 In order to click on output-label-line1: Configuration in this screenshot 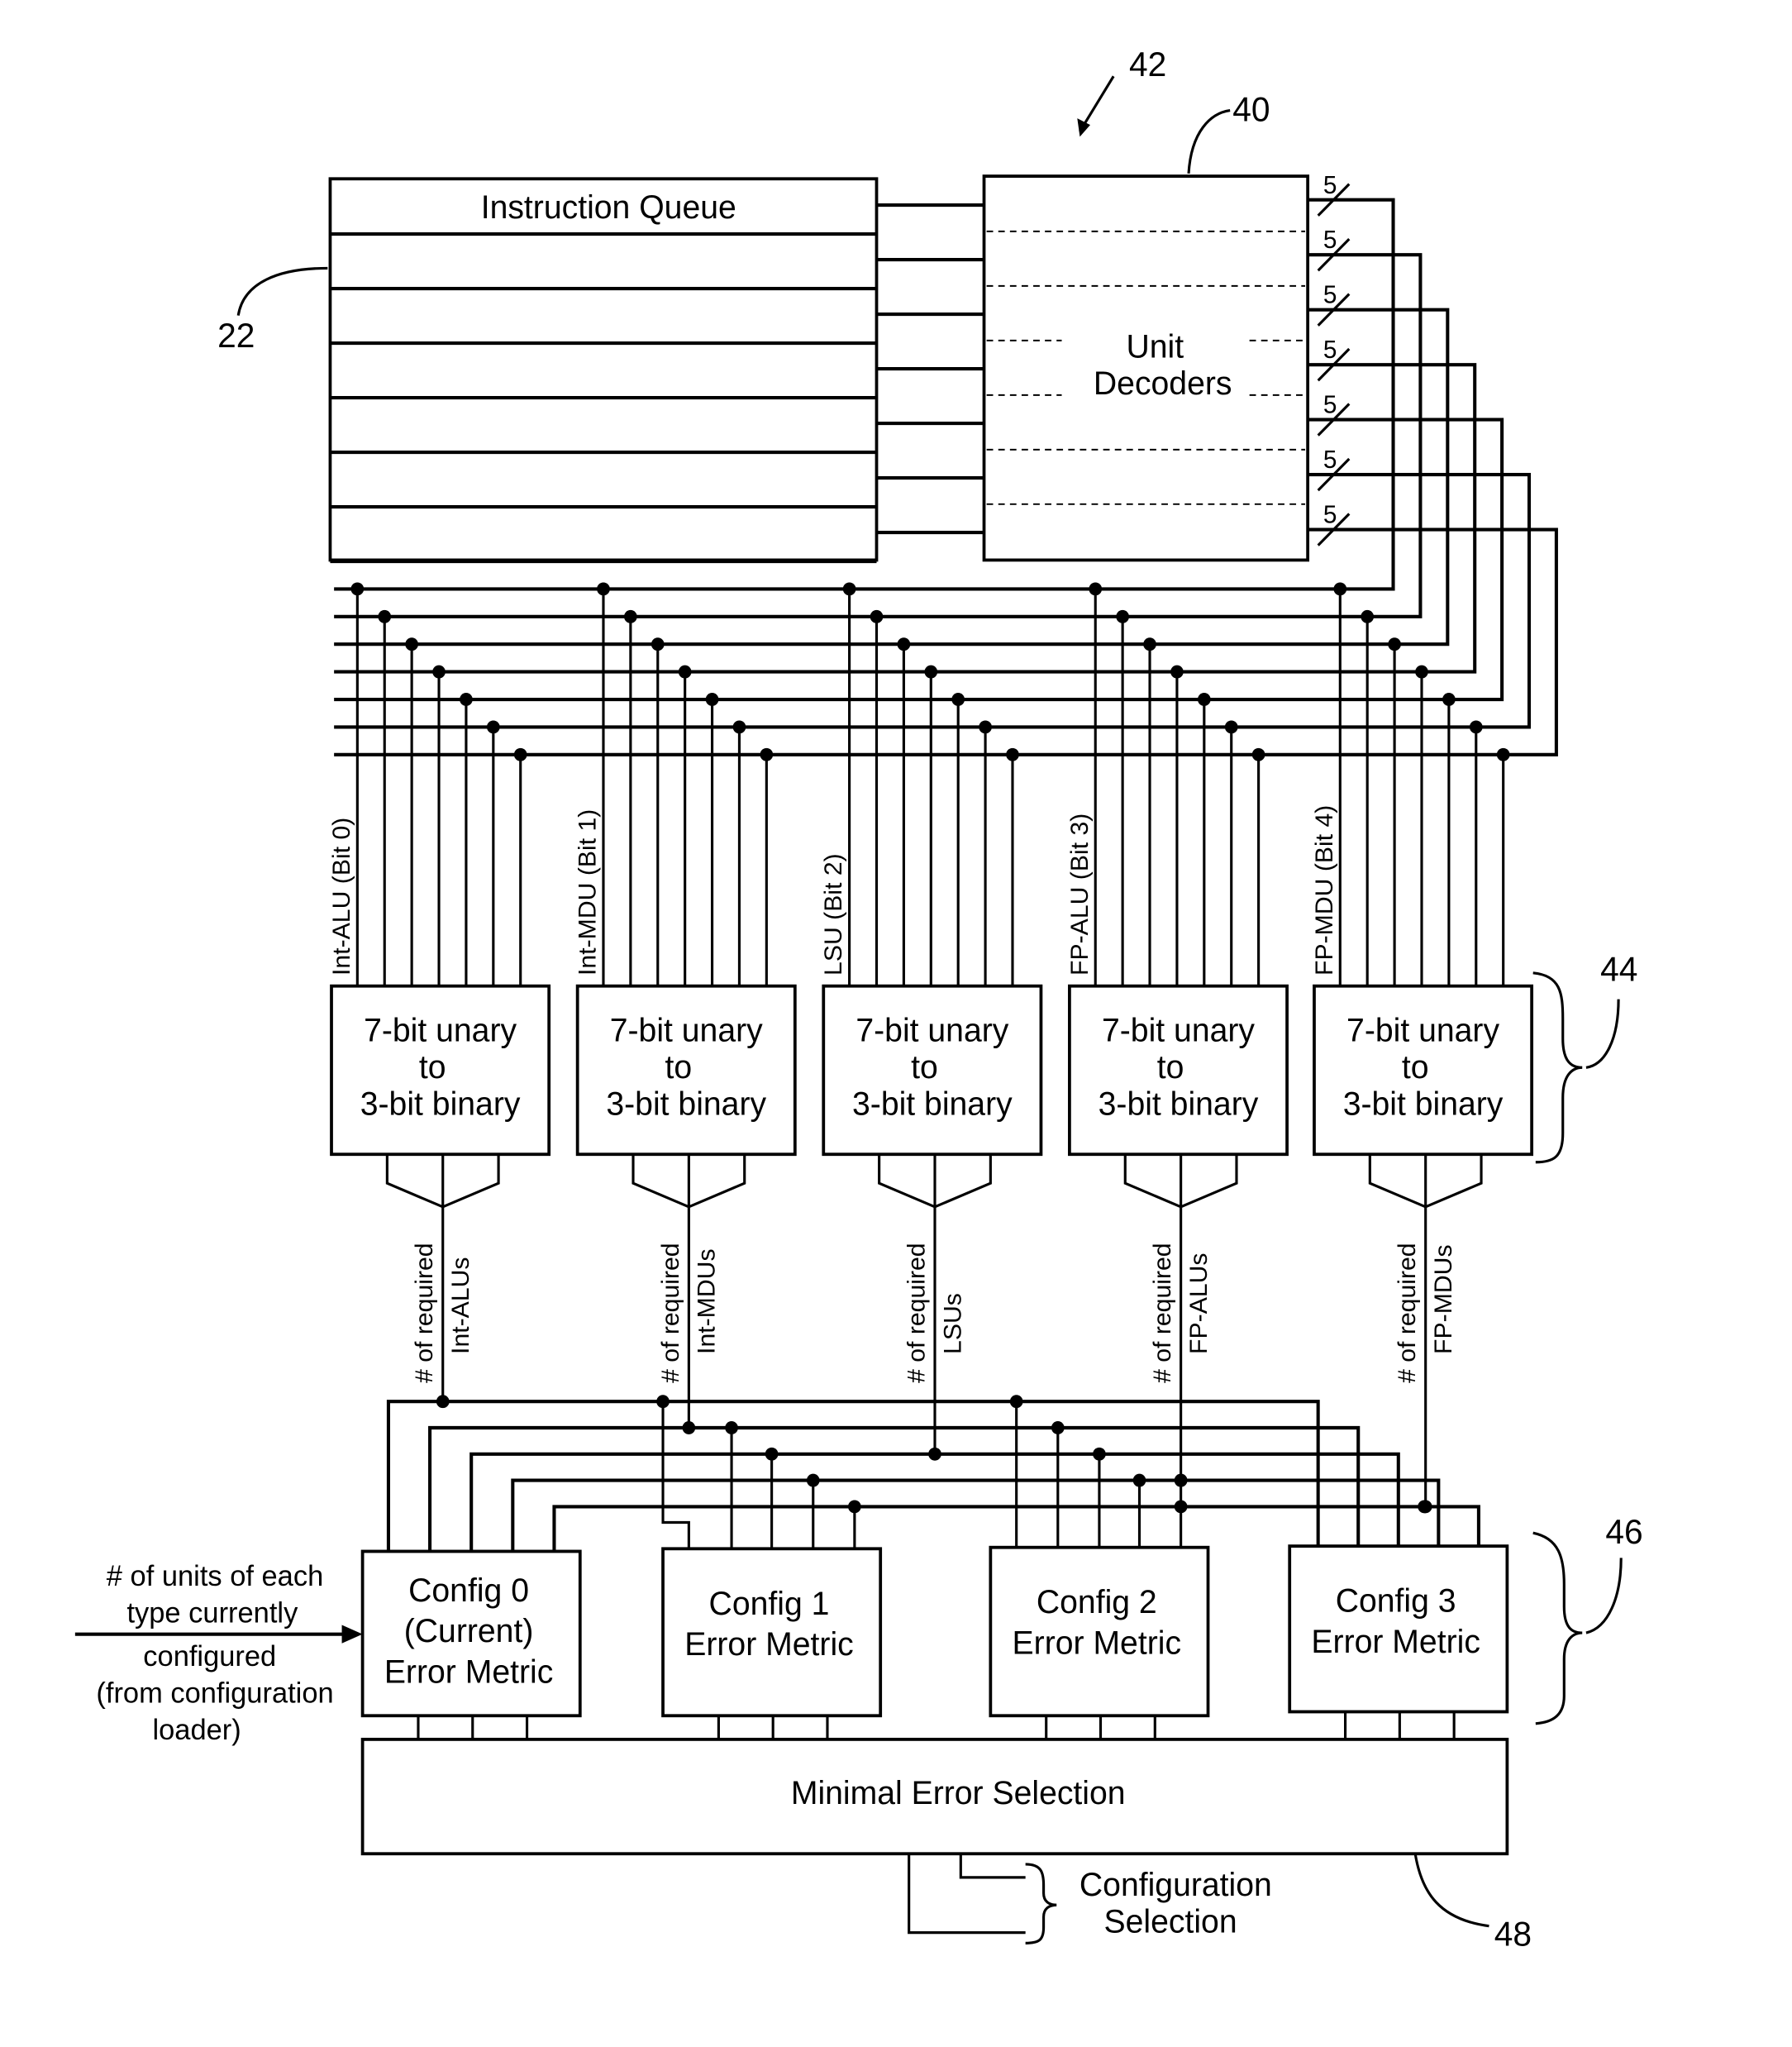, I will do `click(1175, 1885)`.